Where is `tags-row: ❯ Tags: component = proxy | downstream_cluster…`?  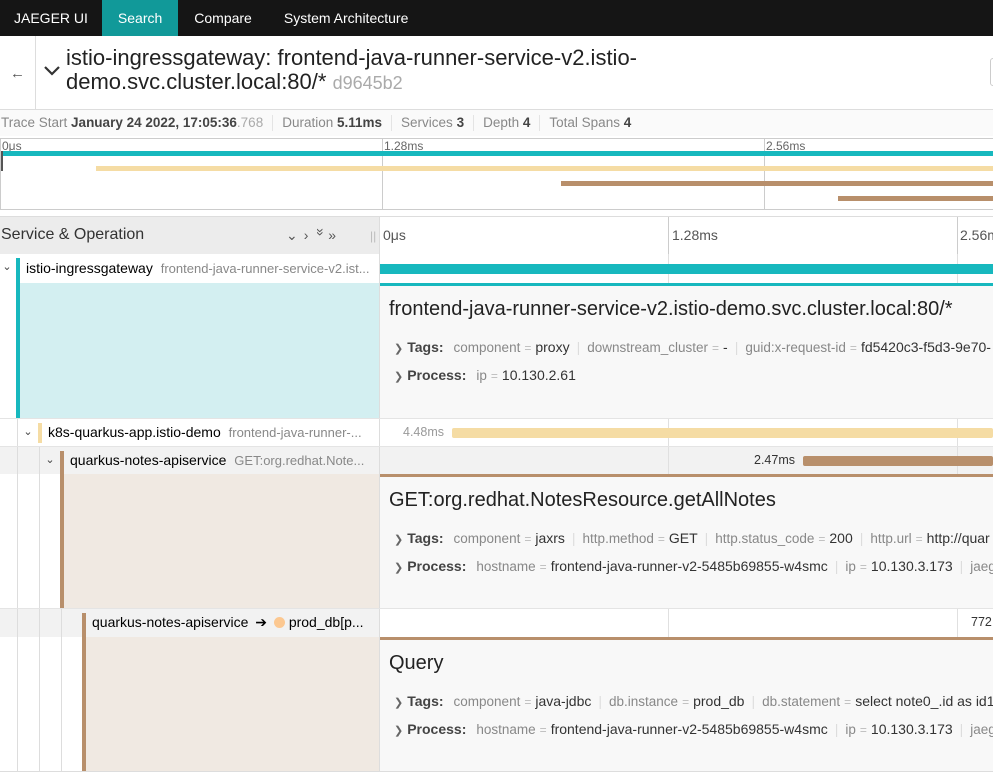
tags-row: ❯ Tags: component = proxy | downstream_cluster… is located at coordinates (692, 347).